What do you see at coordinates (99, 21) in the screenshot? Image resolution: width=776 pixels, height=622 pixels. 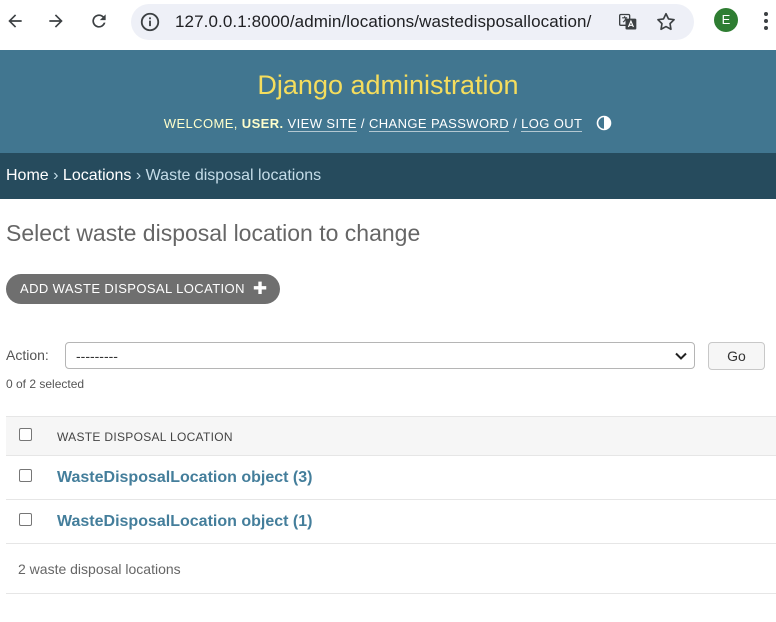 I see `reload-icon` at bounding box center [99, 21].